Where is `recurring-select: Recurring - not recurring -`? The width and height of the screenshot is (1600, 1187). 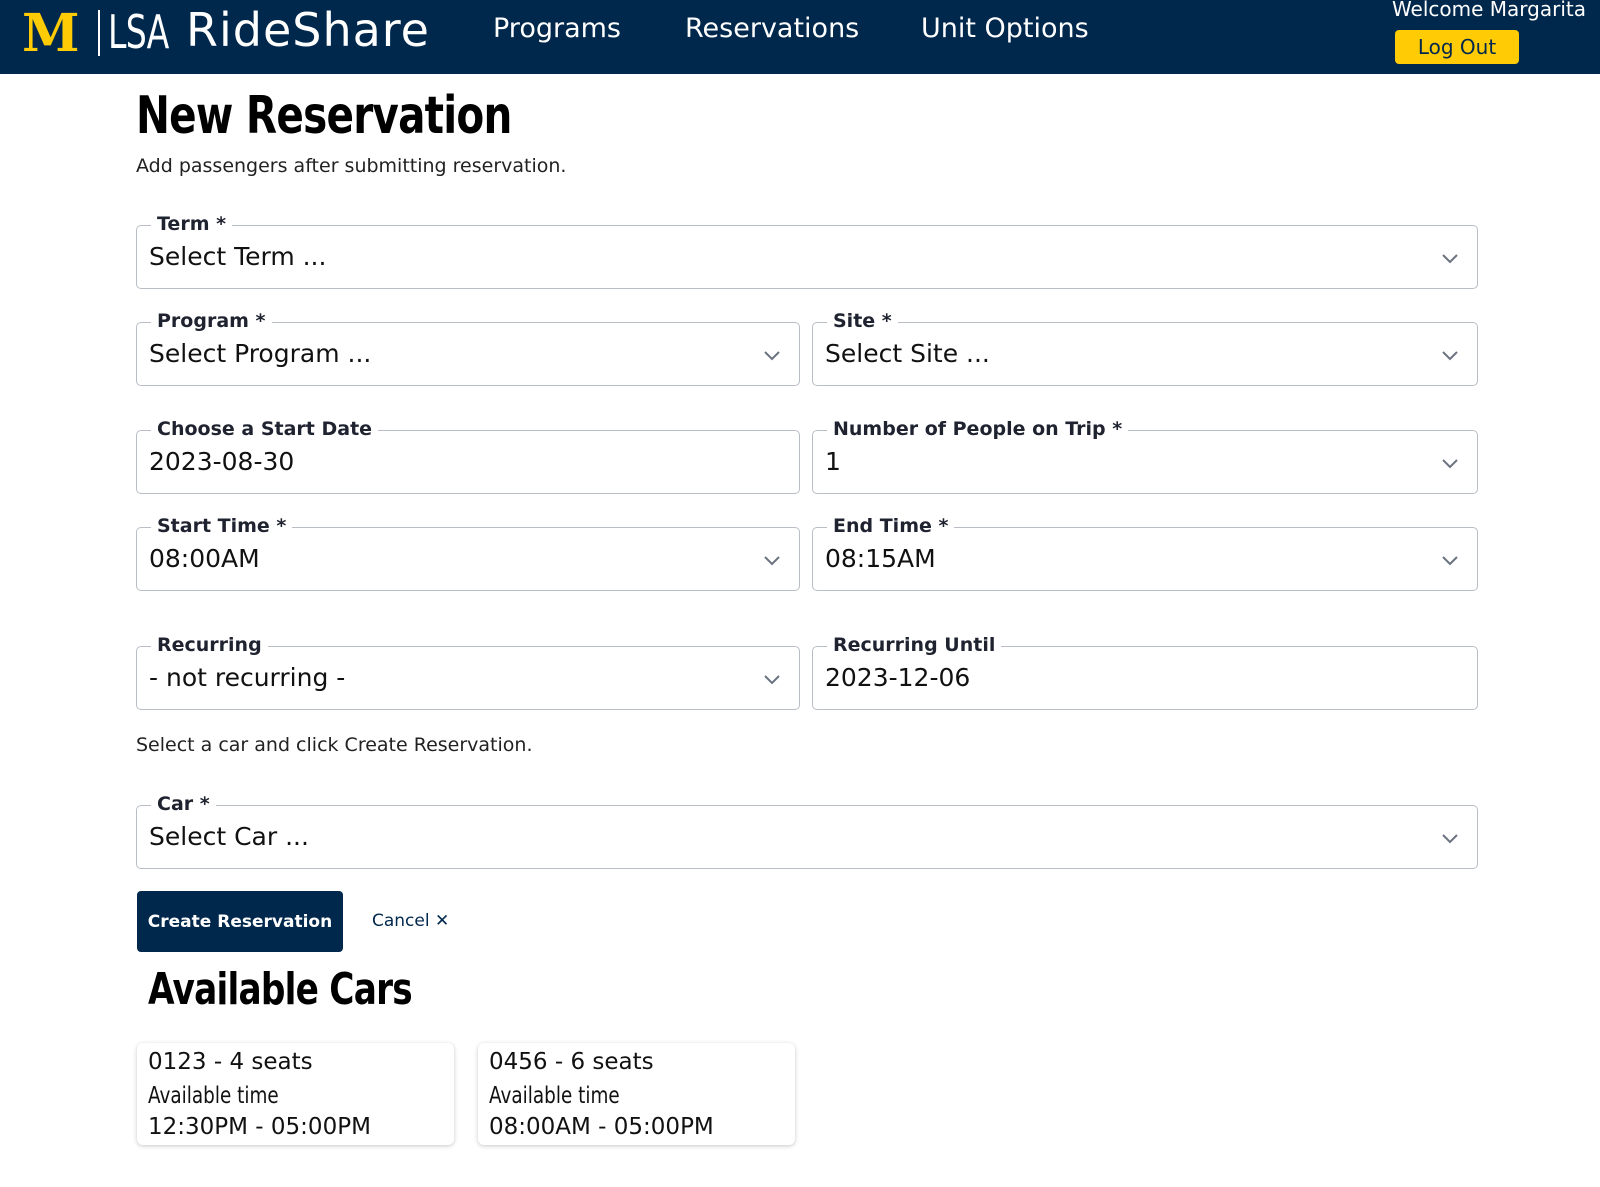 recurring-select: Recurring - not recurring - is located at coordinates (468, 671).